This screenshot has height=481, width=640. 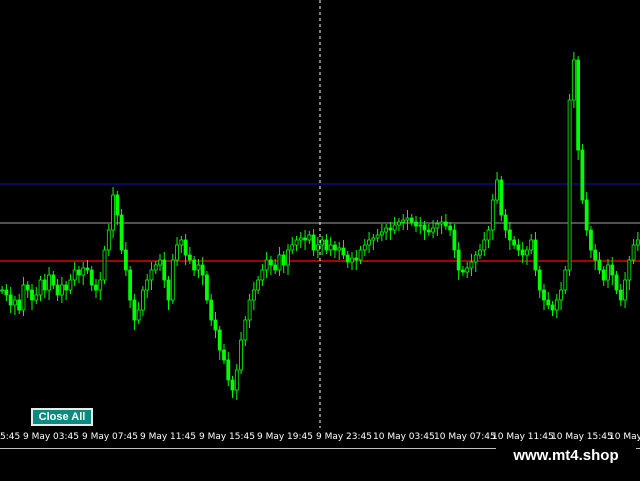 I want to click on time-label: 9 May 15:45, so click(x=227, y=437).